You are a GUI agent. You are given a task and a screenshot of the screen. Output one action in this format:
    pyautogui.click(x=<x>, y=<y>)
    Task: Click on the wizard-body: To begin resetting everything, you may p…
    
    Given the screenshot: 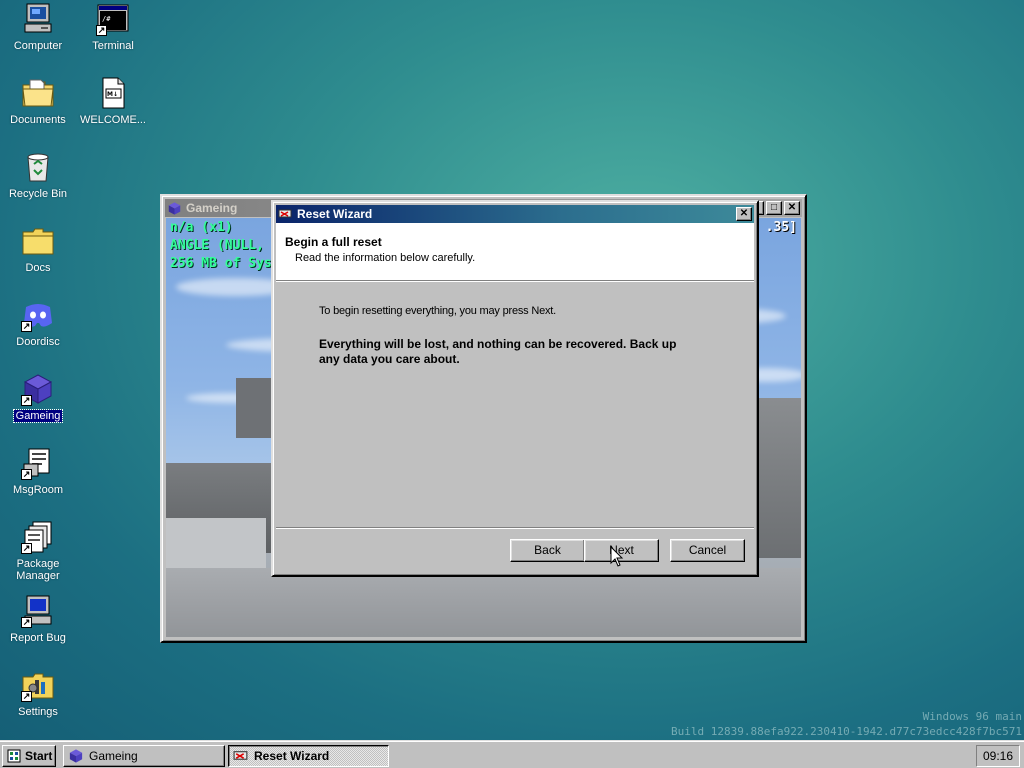 What is the action you would take?
    pyautogui.click(x=509, y=336)
    